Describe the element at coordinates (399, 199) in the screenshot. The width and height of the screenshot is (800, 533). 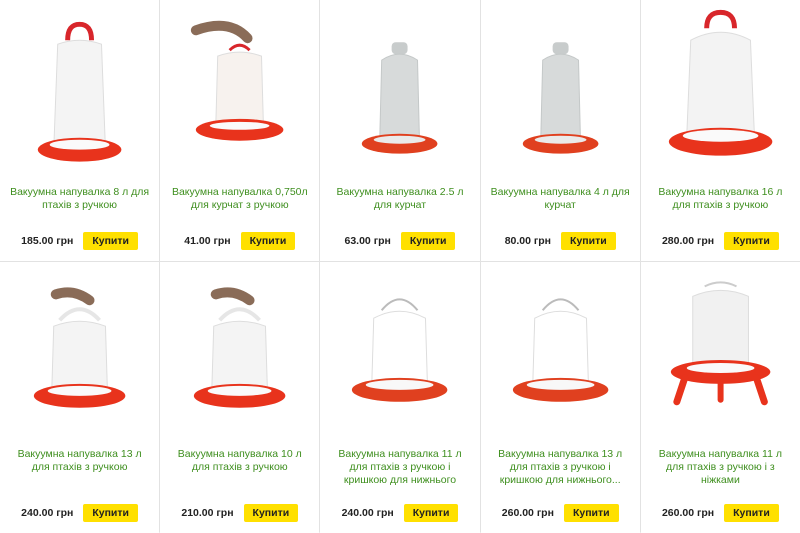
I see `product-title-link: Вакуумна напувалка 2.5 л для курчат` at that location.